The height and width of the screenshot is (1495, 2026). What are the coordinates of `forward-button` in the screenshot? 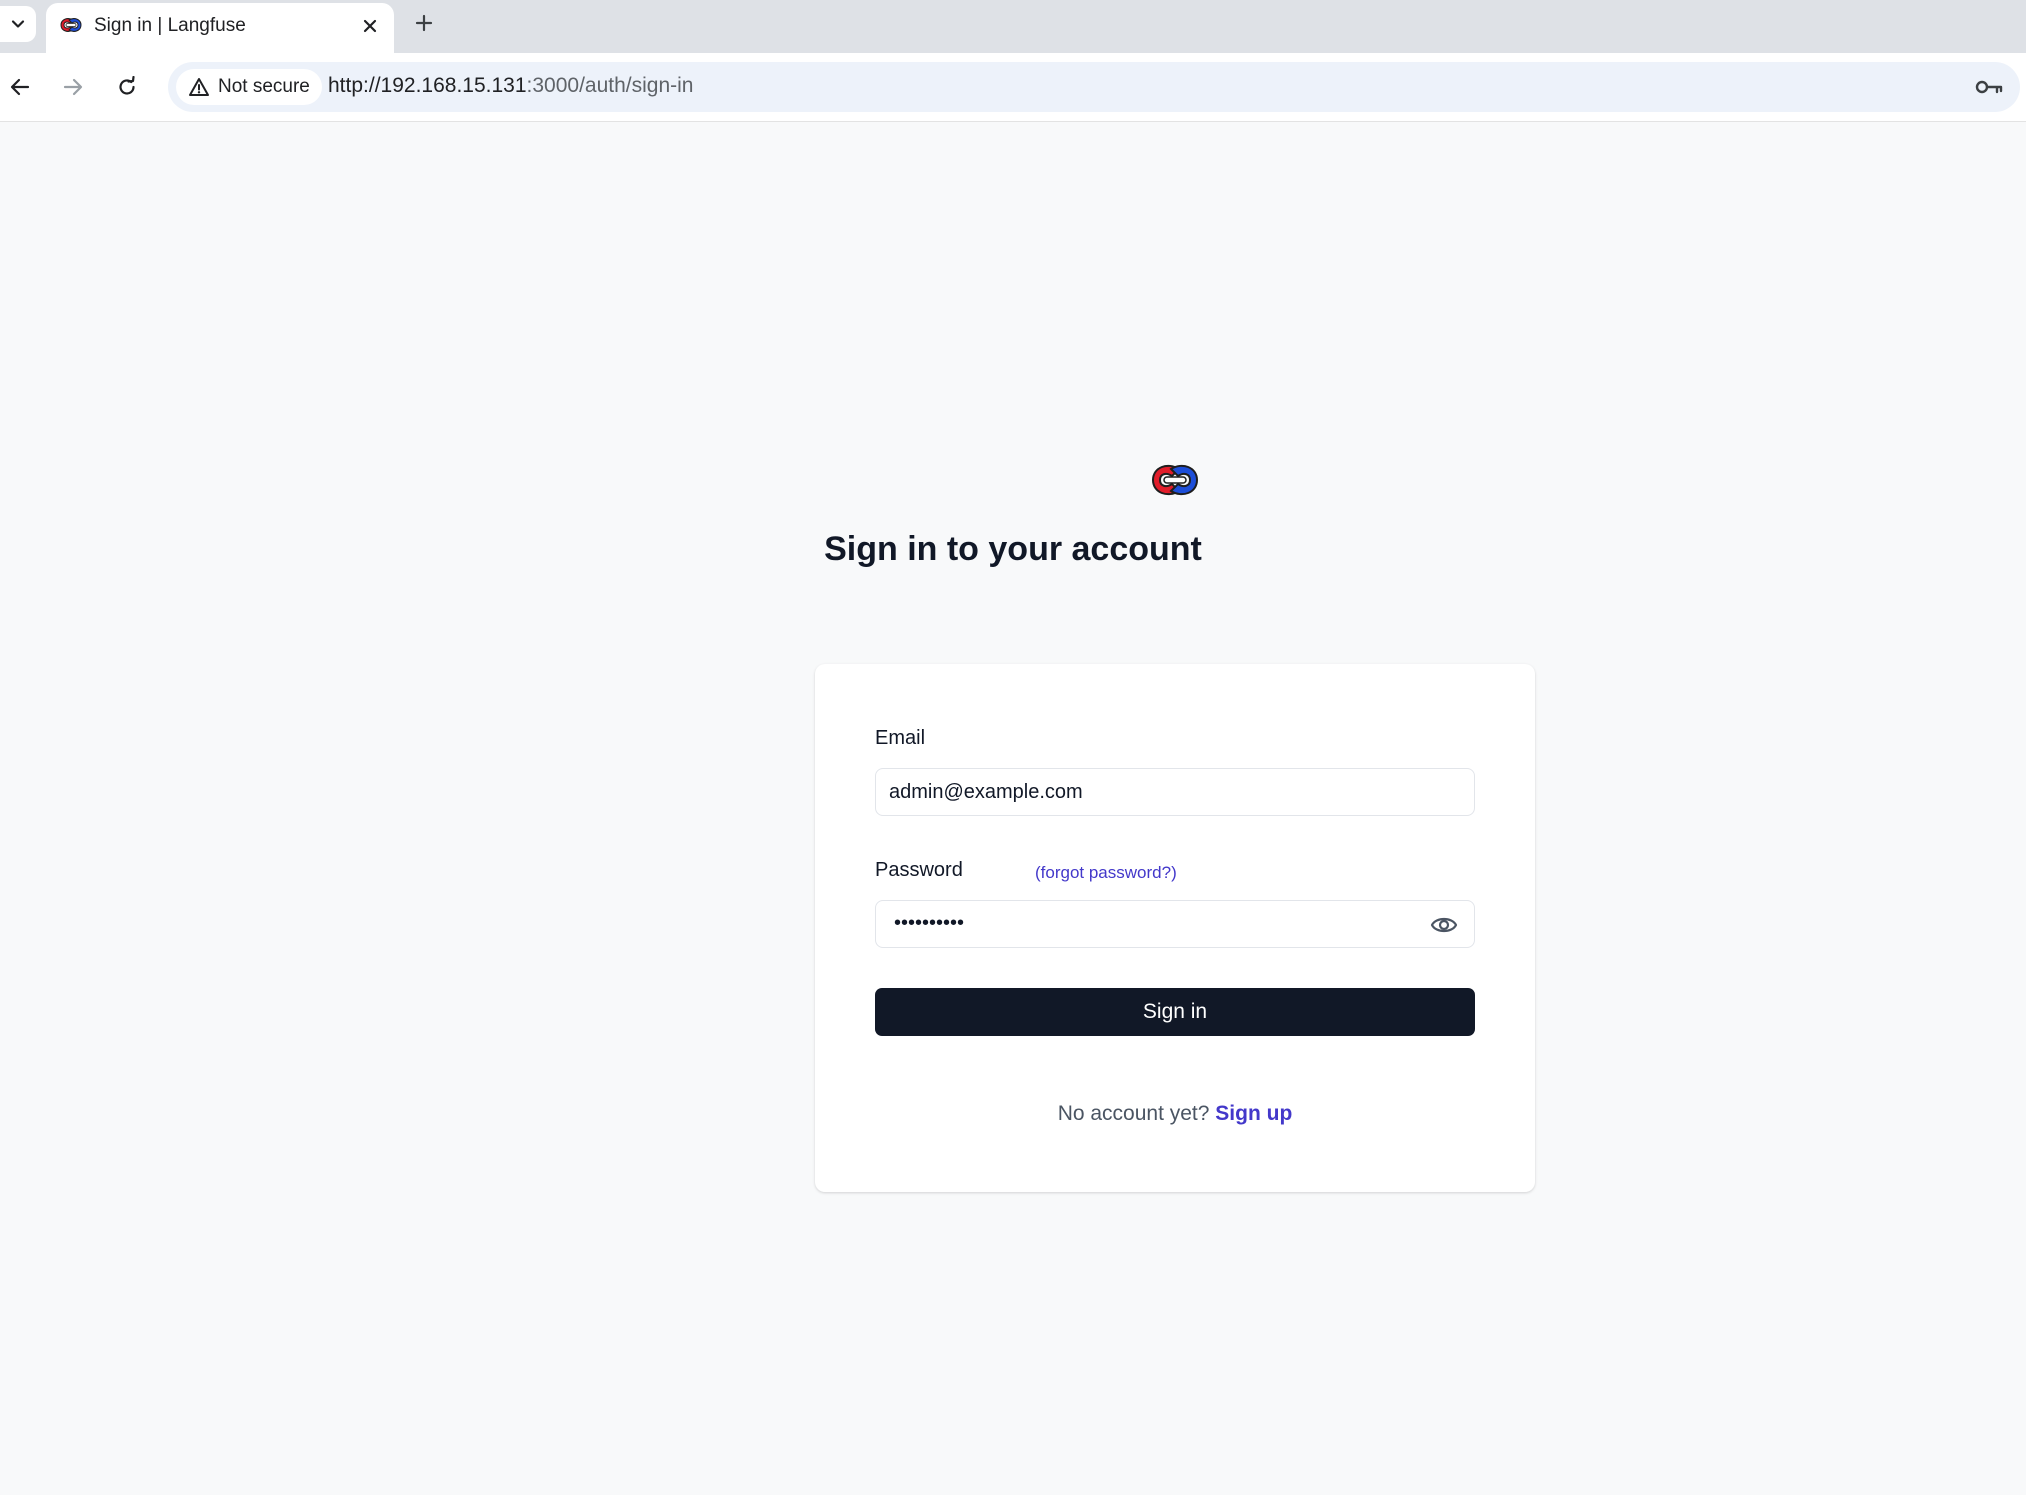 It's located at (73, 87).